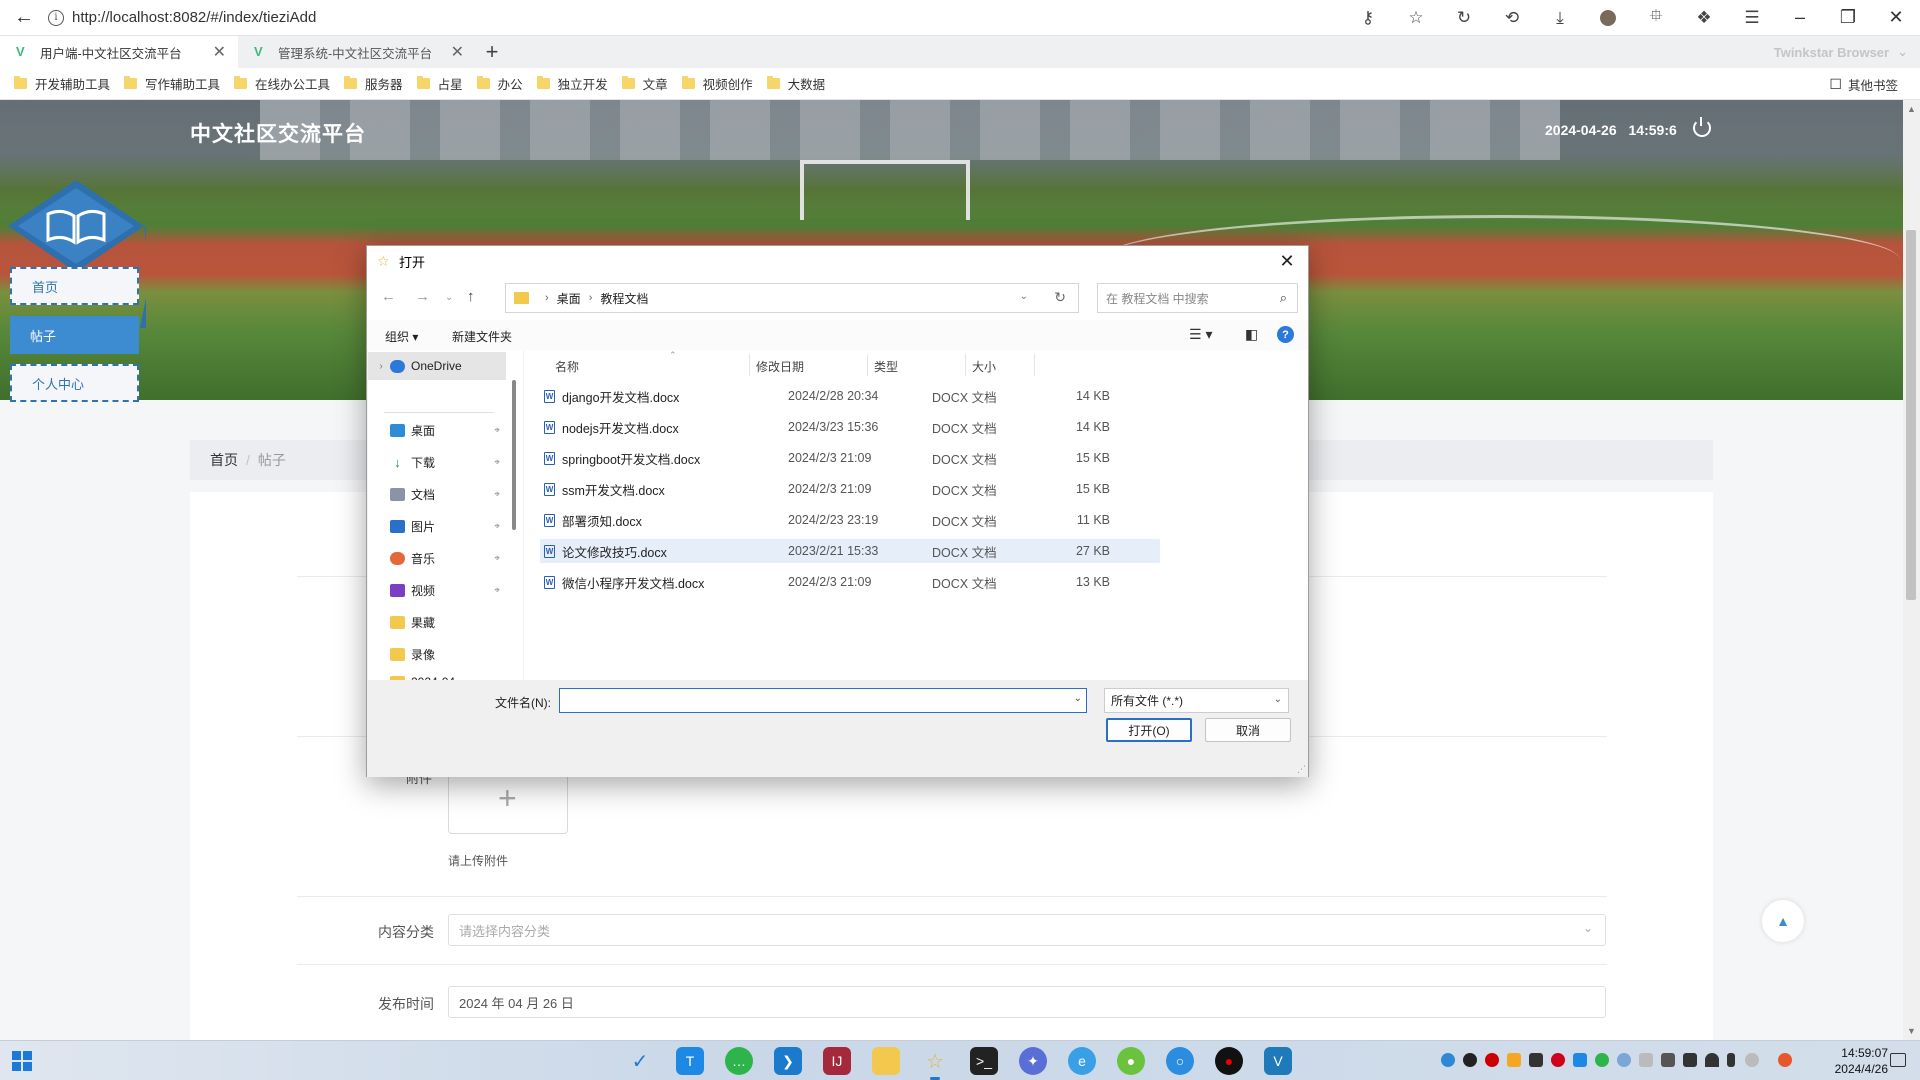 This screenshot has width=1920, height=1080. Describe the element at coordinates (1704, 18) in the screenshot. I see `extensions-icon: ❖` at that location.